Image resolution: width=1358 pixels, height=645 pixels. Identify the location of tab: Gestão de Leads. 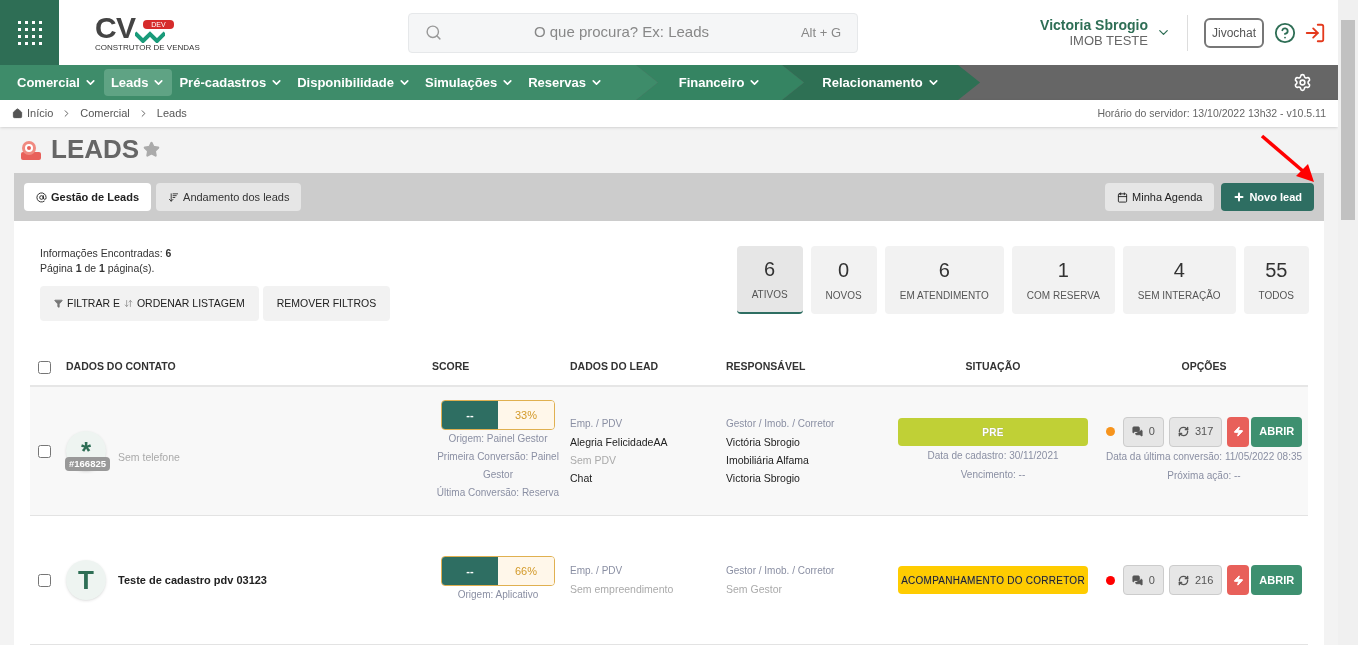
(88, 197).